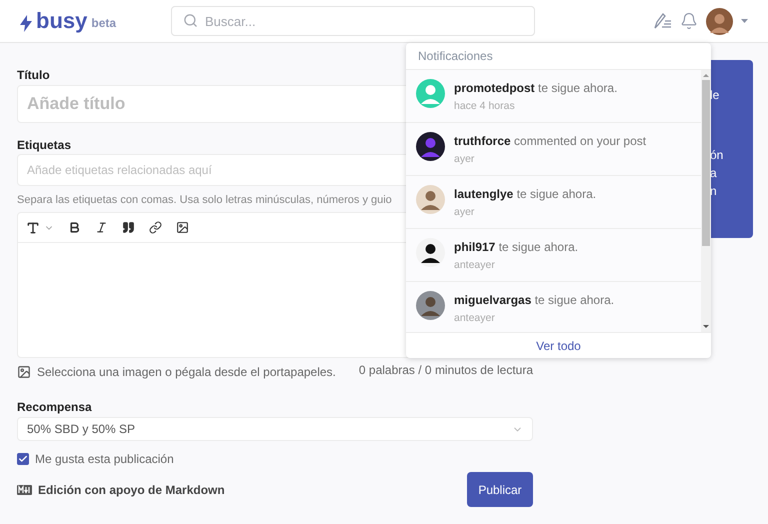 The width and height of the screenshot is (768, 524). Describe the element at coordinates (553, 149) in the screenshot. I see `notification-item: truthforce commented on your post ayer` at that location.